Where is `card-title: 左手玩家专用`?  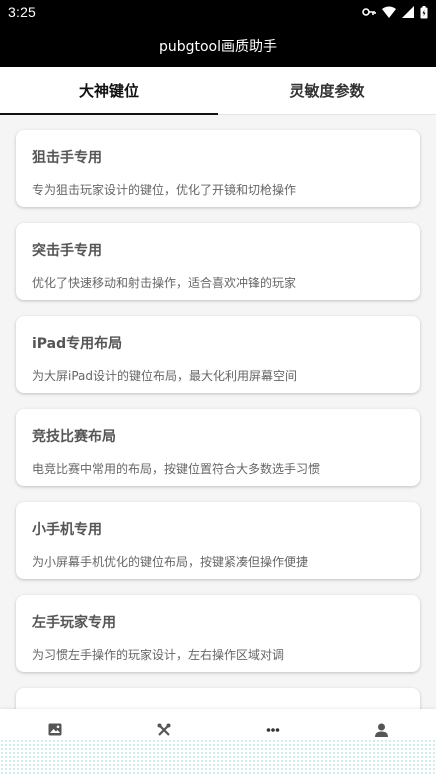 card-title: 左手玩家专用 is located at coordinates (74, 623).